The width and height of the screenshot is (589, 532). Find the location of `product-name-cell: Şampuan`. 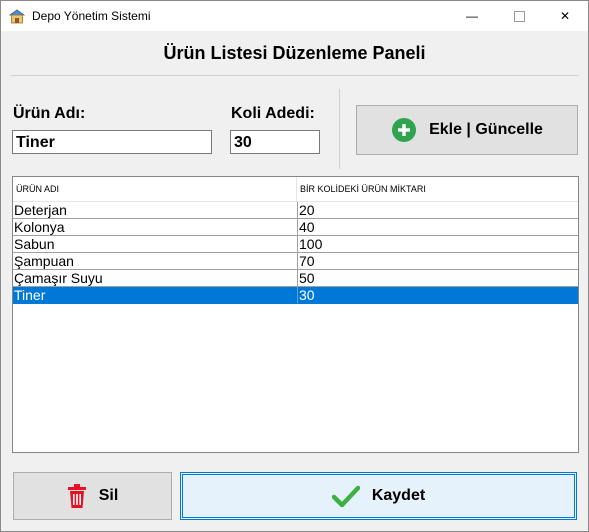

product-name-cell: Şampuan is located at coordinates (44, 261).